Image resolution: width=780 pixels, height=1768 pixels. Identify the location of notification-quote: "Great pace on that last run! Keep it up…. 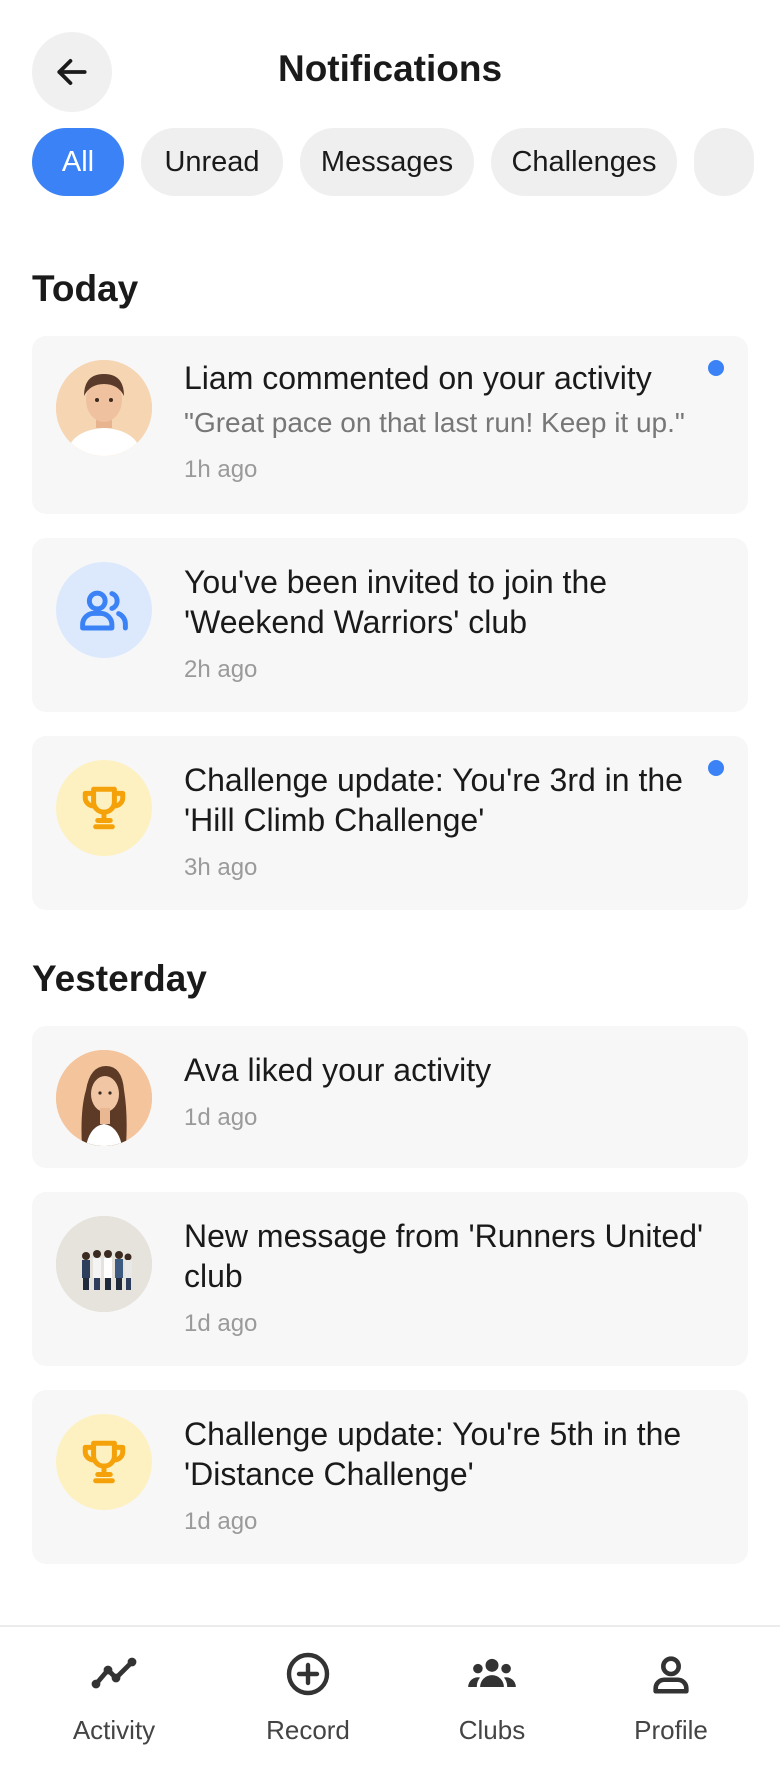
(434, 422).